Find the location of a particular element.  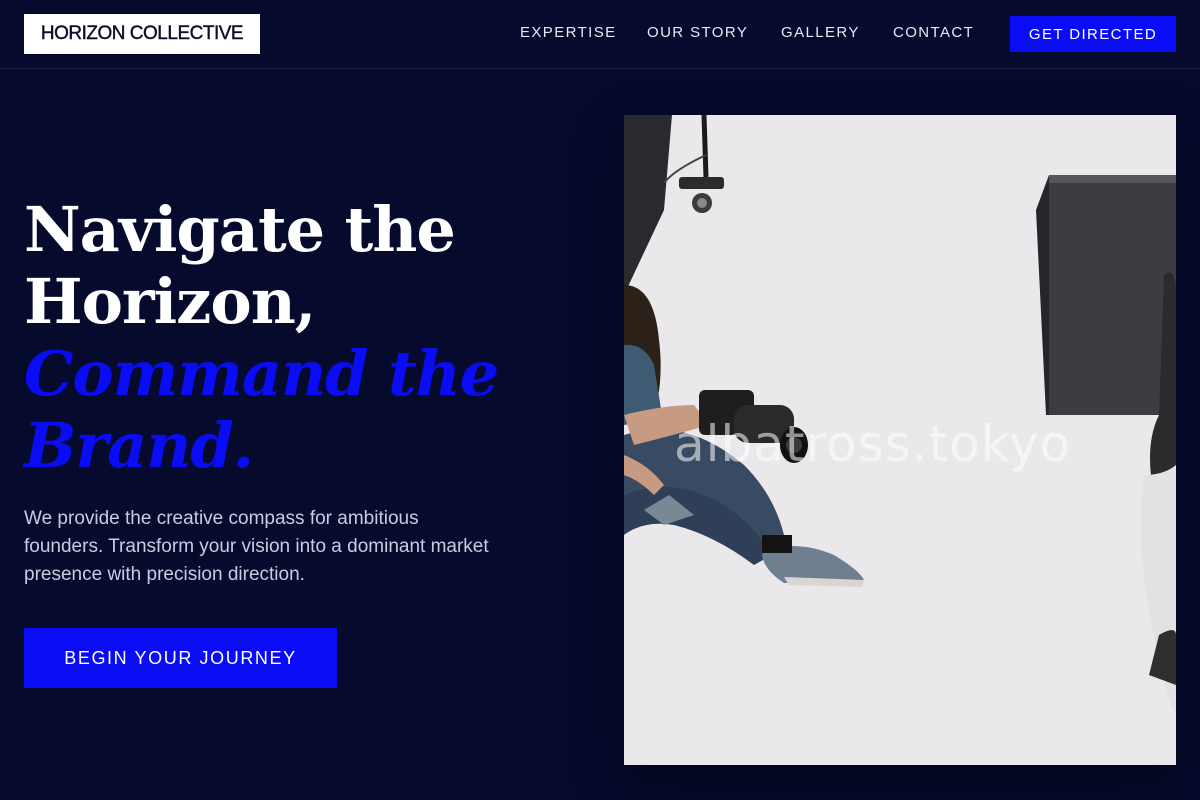

headline-line: Horizon, is located at coordinates (170, 301).